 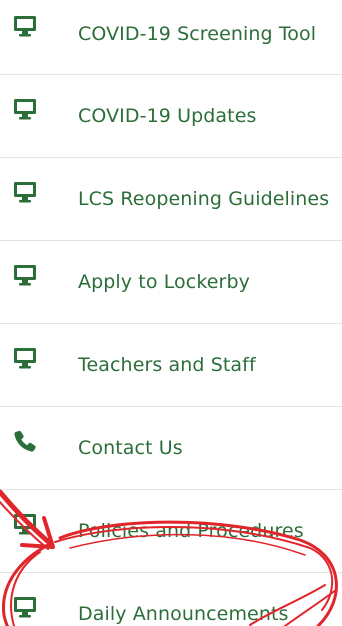 What do you see at coordinates (130, 448) in the screenshot?
I see `menu-item-label: Contact Us` at bounding box center [130, 448].